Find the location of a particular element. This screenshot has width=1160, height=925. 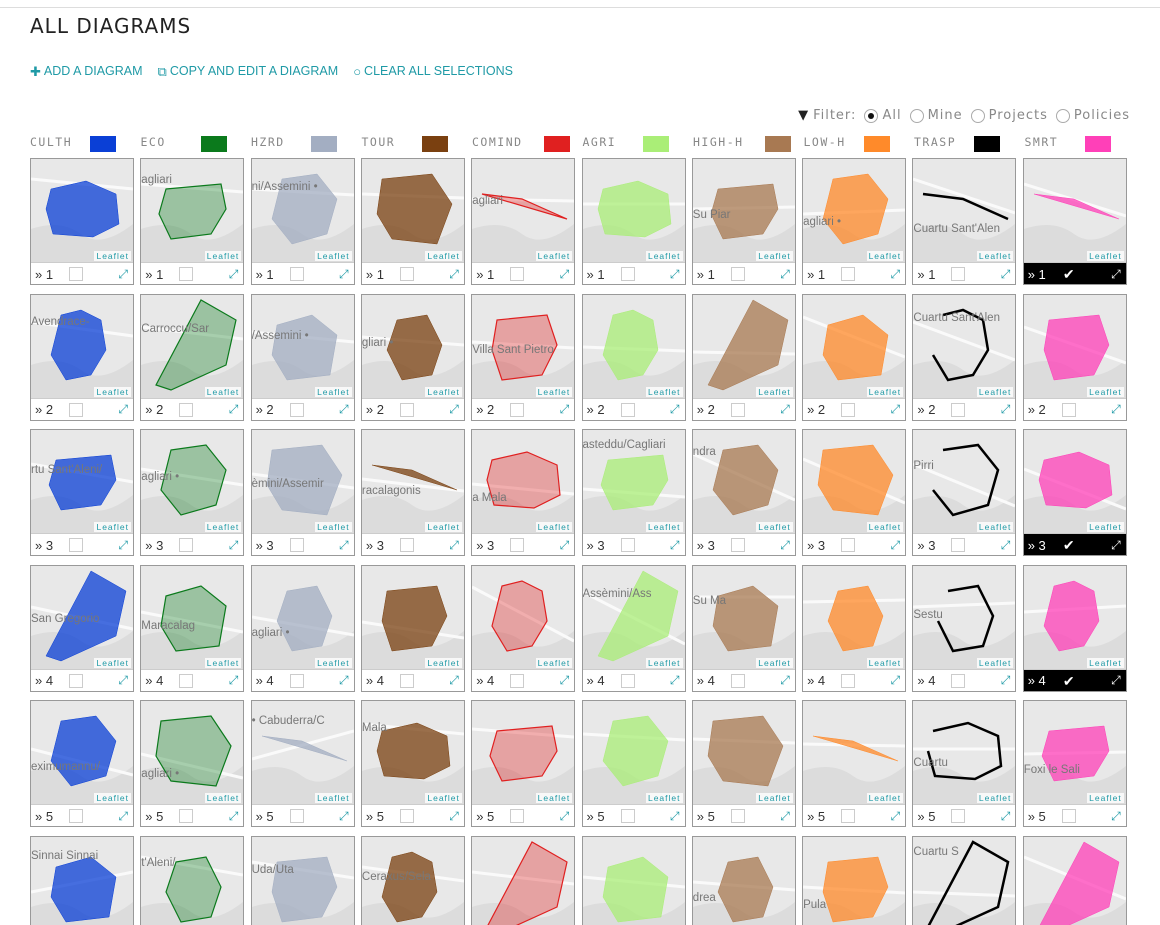

diagram-card-tour-5: Mala Leaflet » 5 ⤢ is located at coordinates (412, 763).